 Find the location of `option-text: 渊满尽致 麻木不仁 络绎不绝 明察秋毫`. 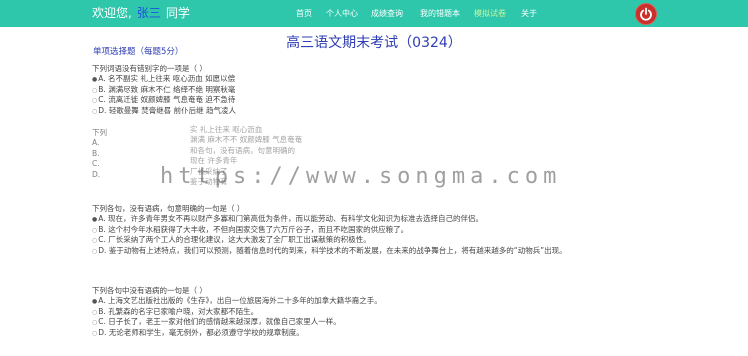

option-text: 渊满尽致 麻木不仁 络绎不绝 明察秋毫 is located at coordinates (172, 89).